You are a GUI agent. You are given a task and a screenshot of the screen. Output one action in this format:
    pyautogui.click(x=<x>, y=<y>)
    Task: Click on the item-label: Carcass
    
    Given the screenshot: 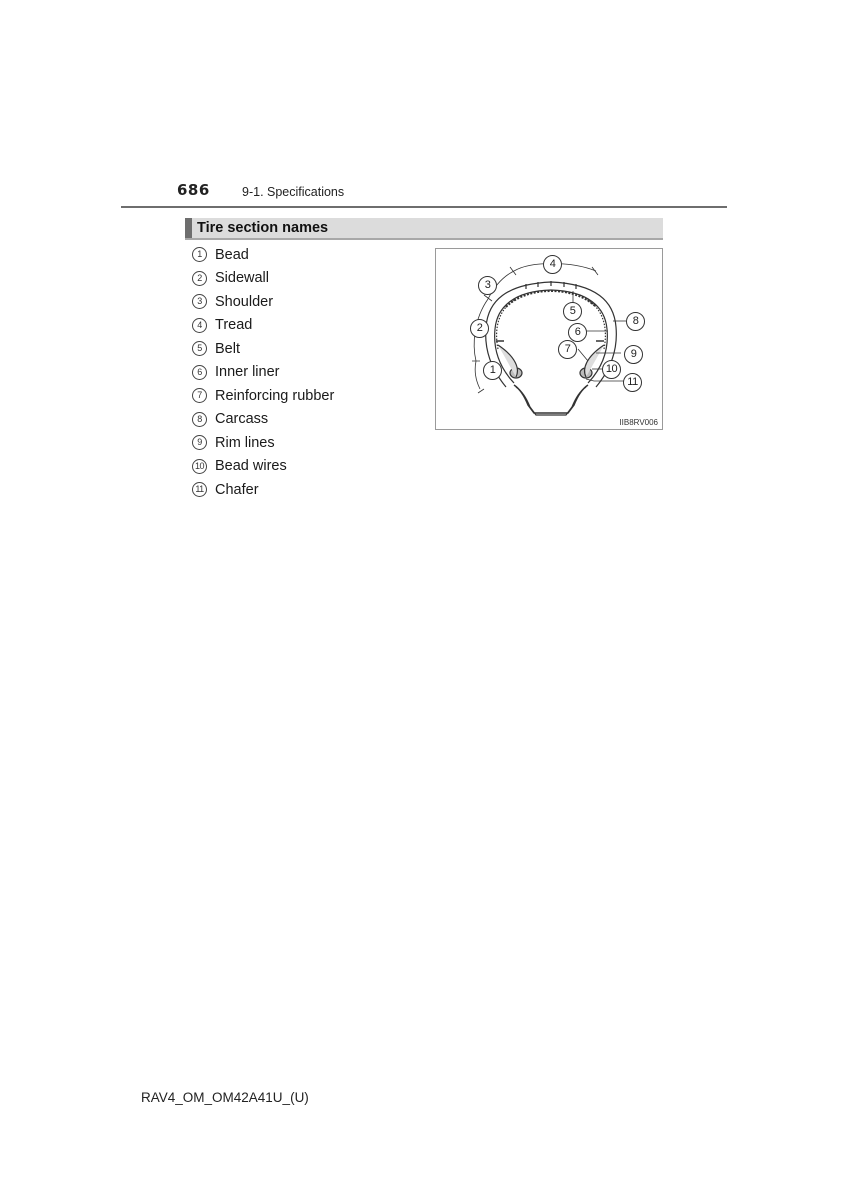 What is the action you would take?
    pyautogui.click(x=242, y=419)
    